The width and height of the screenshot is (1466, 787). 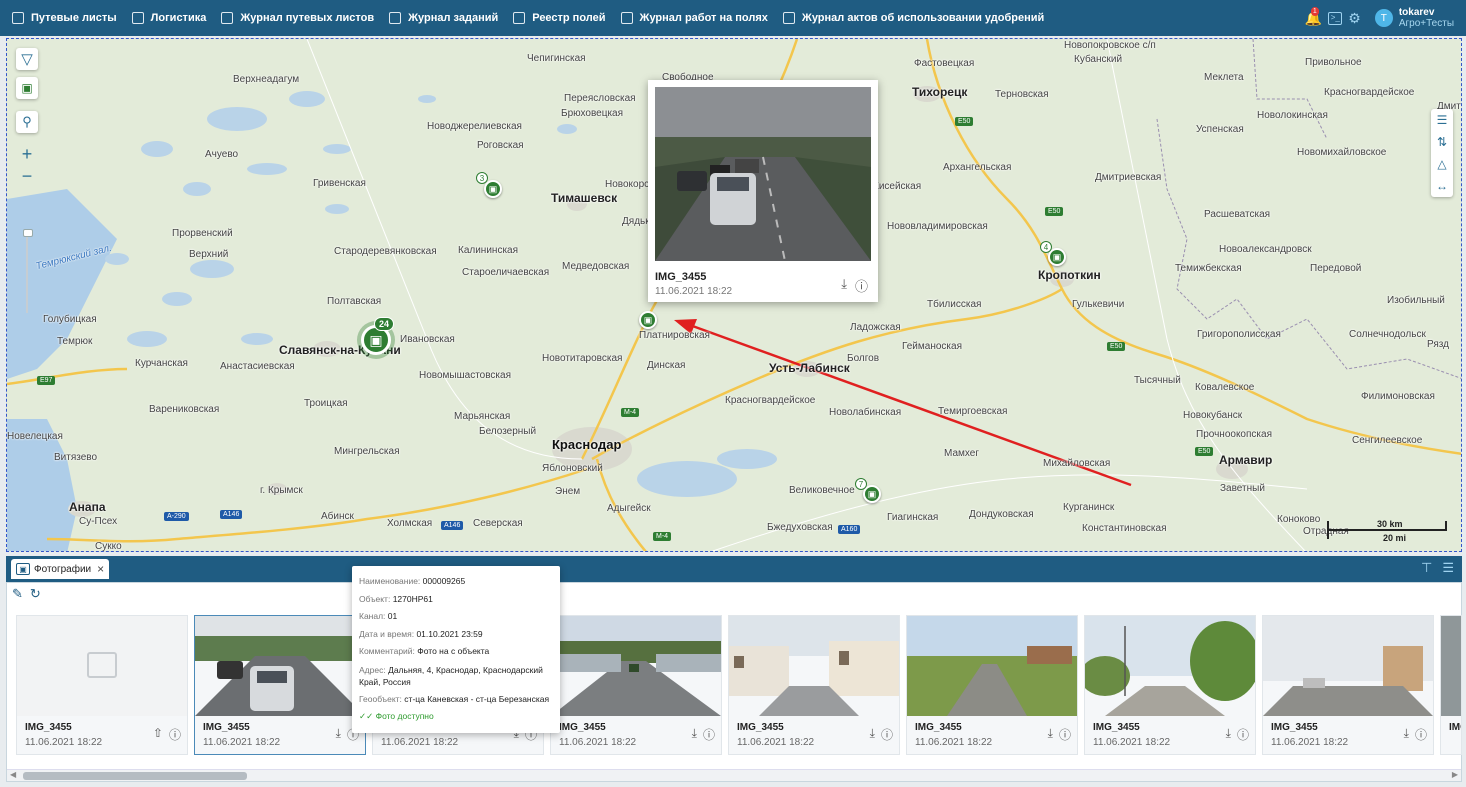 What do you see at coordinates (87, 507) in the screenshot?
I see `map-place-label: Анапа` at bounding box center [87, 507].